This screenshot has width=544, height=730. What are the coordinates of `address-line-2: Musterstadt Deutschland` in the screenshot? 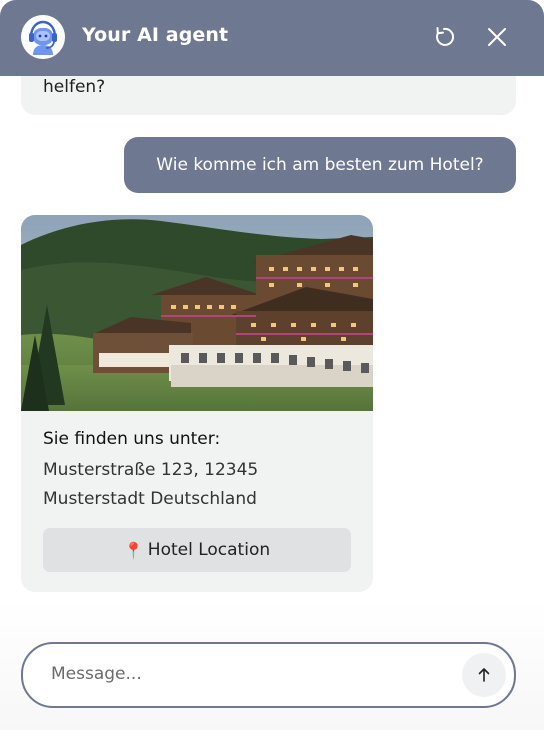 It's located at (150, 499).